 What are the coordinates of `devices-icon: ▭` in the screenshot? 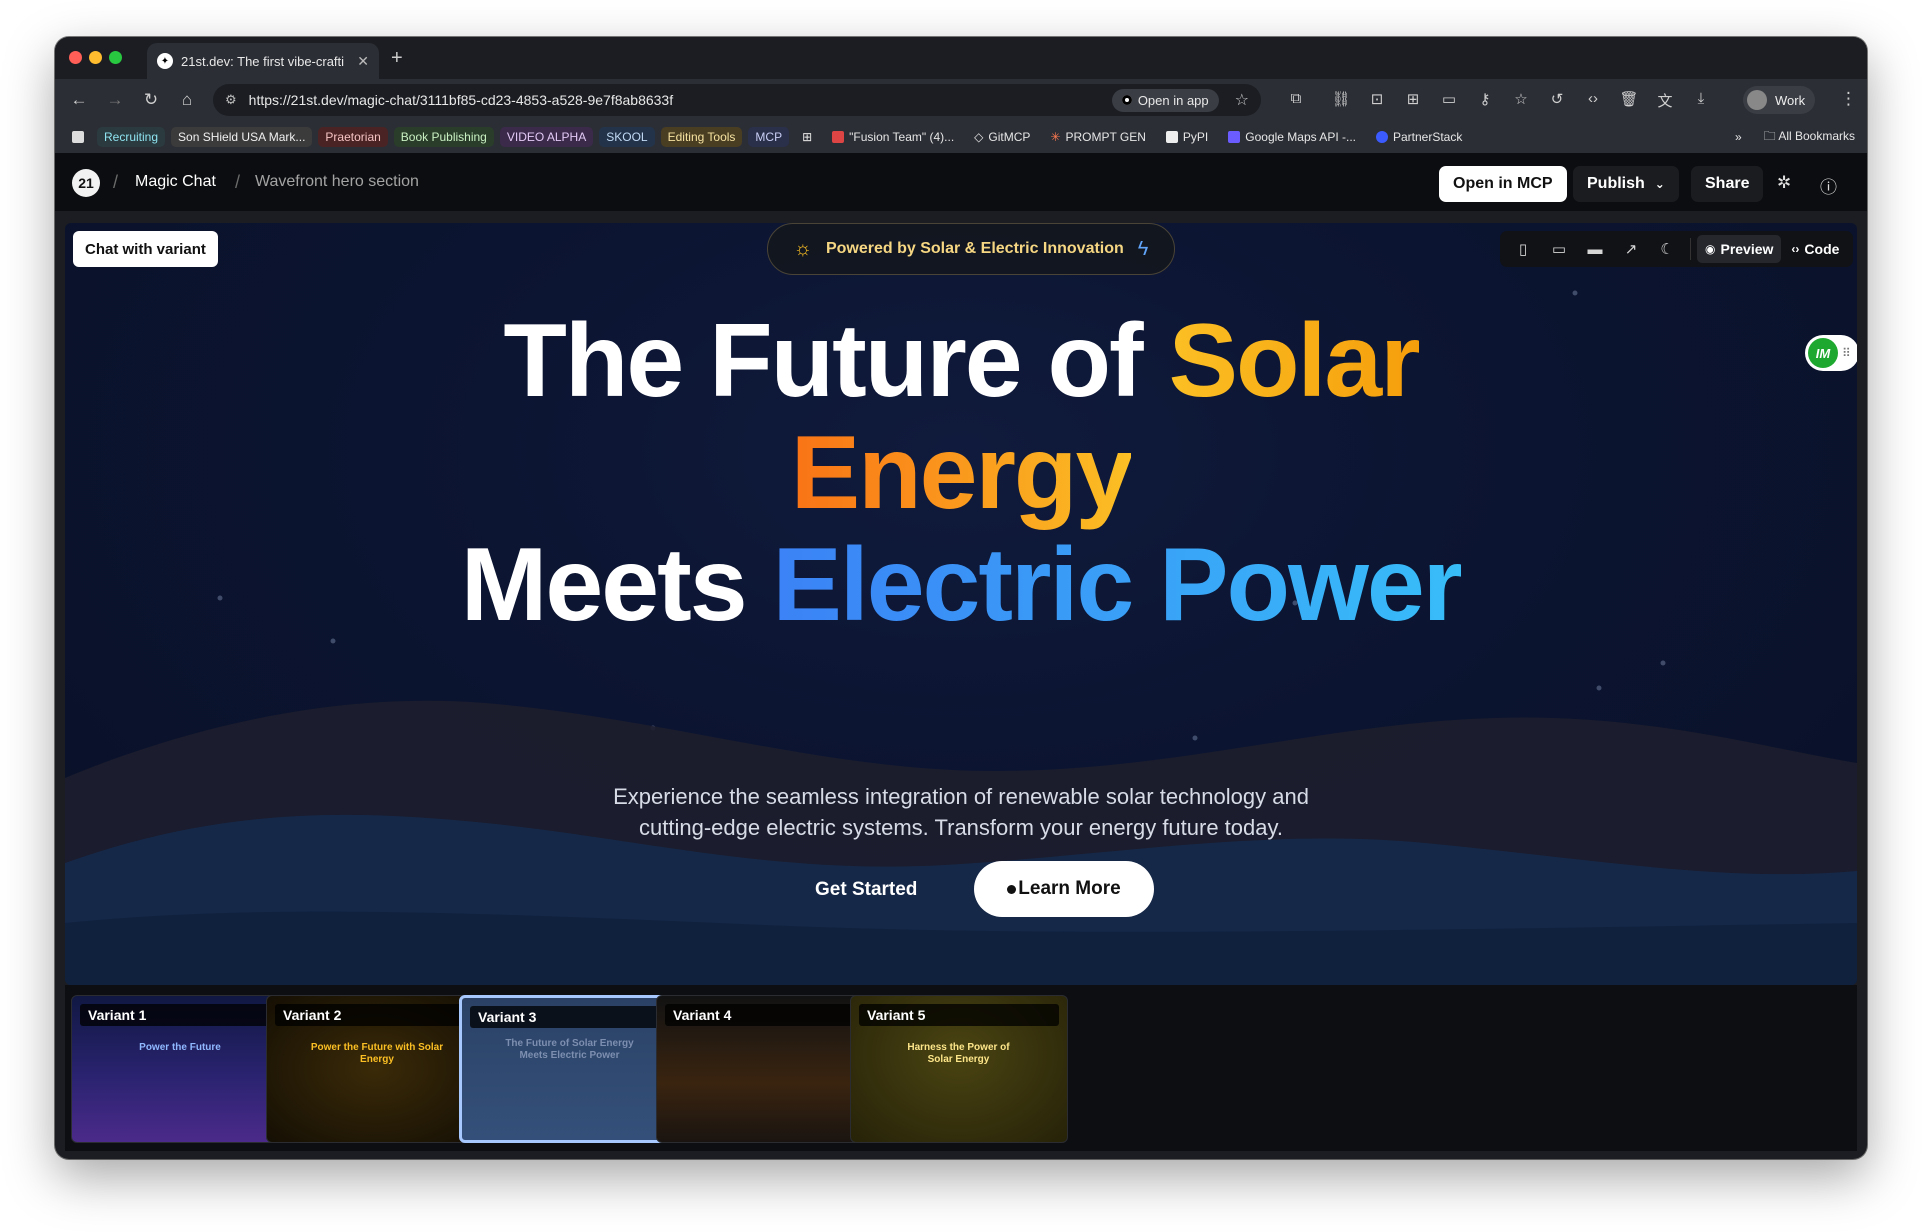 It's located at (1449, 99).